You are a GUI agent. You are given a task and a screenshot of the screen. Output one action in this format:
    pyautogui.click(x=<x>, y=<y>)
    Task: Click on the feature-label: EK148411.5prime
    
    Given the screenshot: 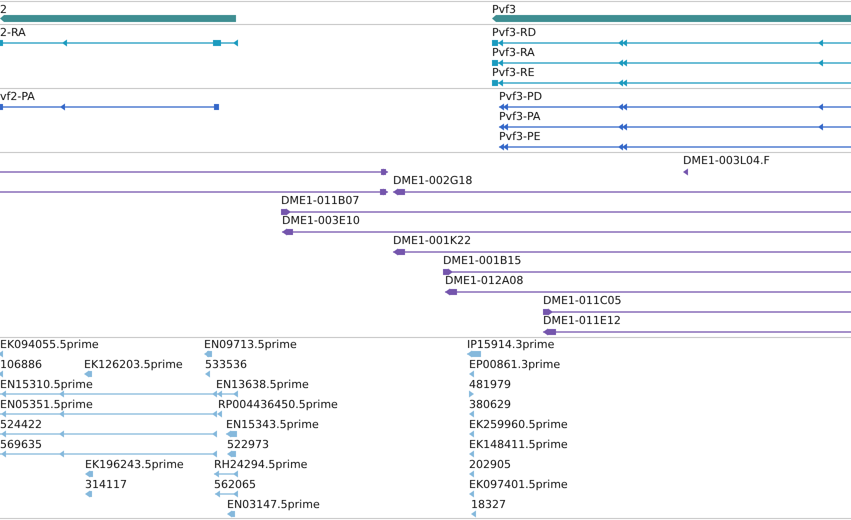 What is the action you would take?
    pyautogui.click(x=518, y=444)
    